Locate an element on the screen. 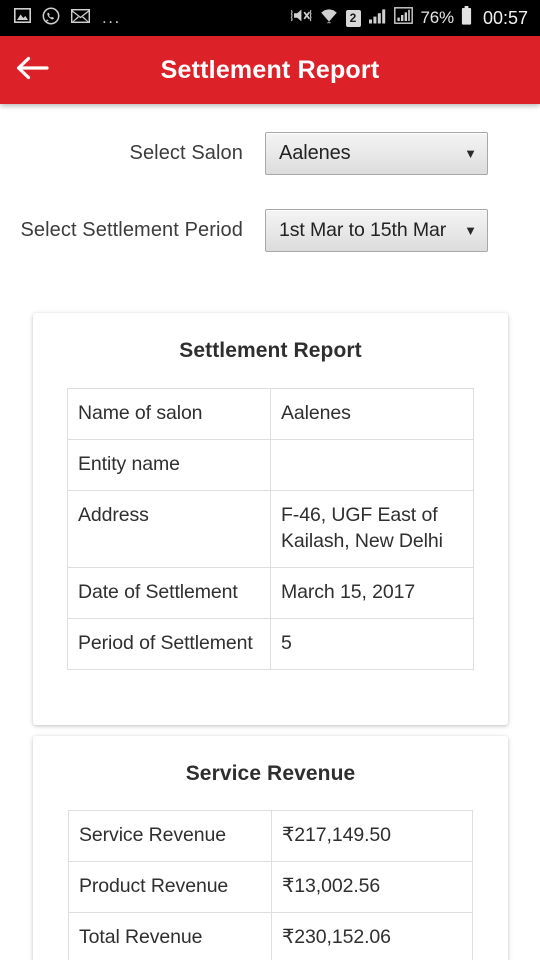  signal-icon is located at coordinates (377, 18).